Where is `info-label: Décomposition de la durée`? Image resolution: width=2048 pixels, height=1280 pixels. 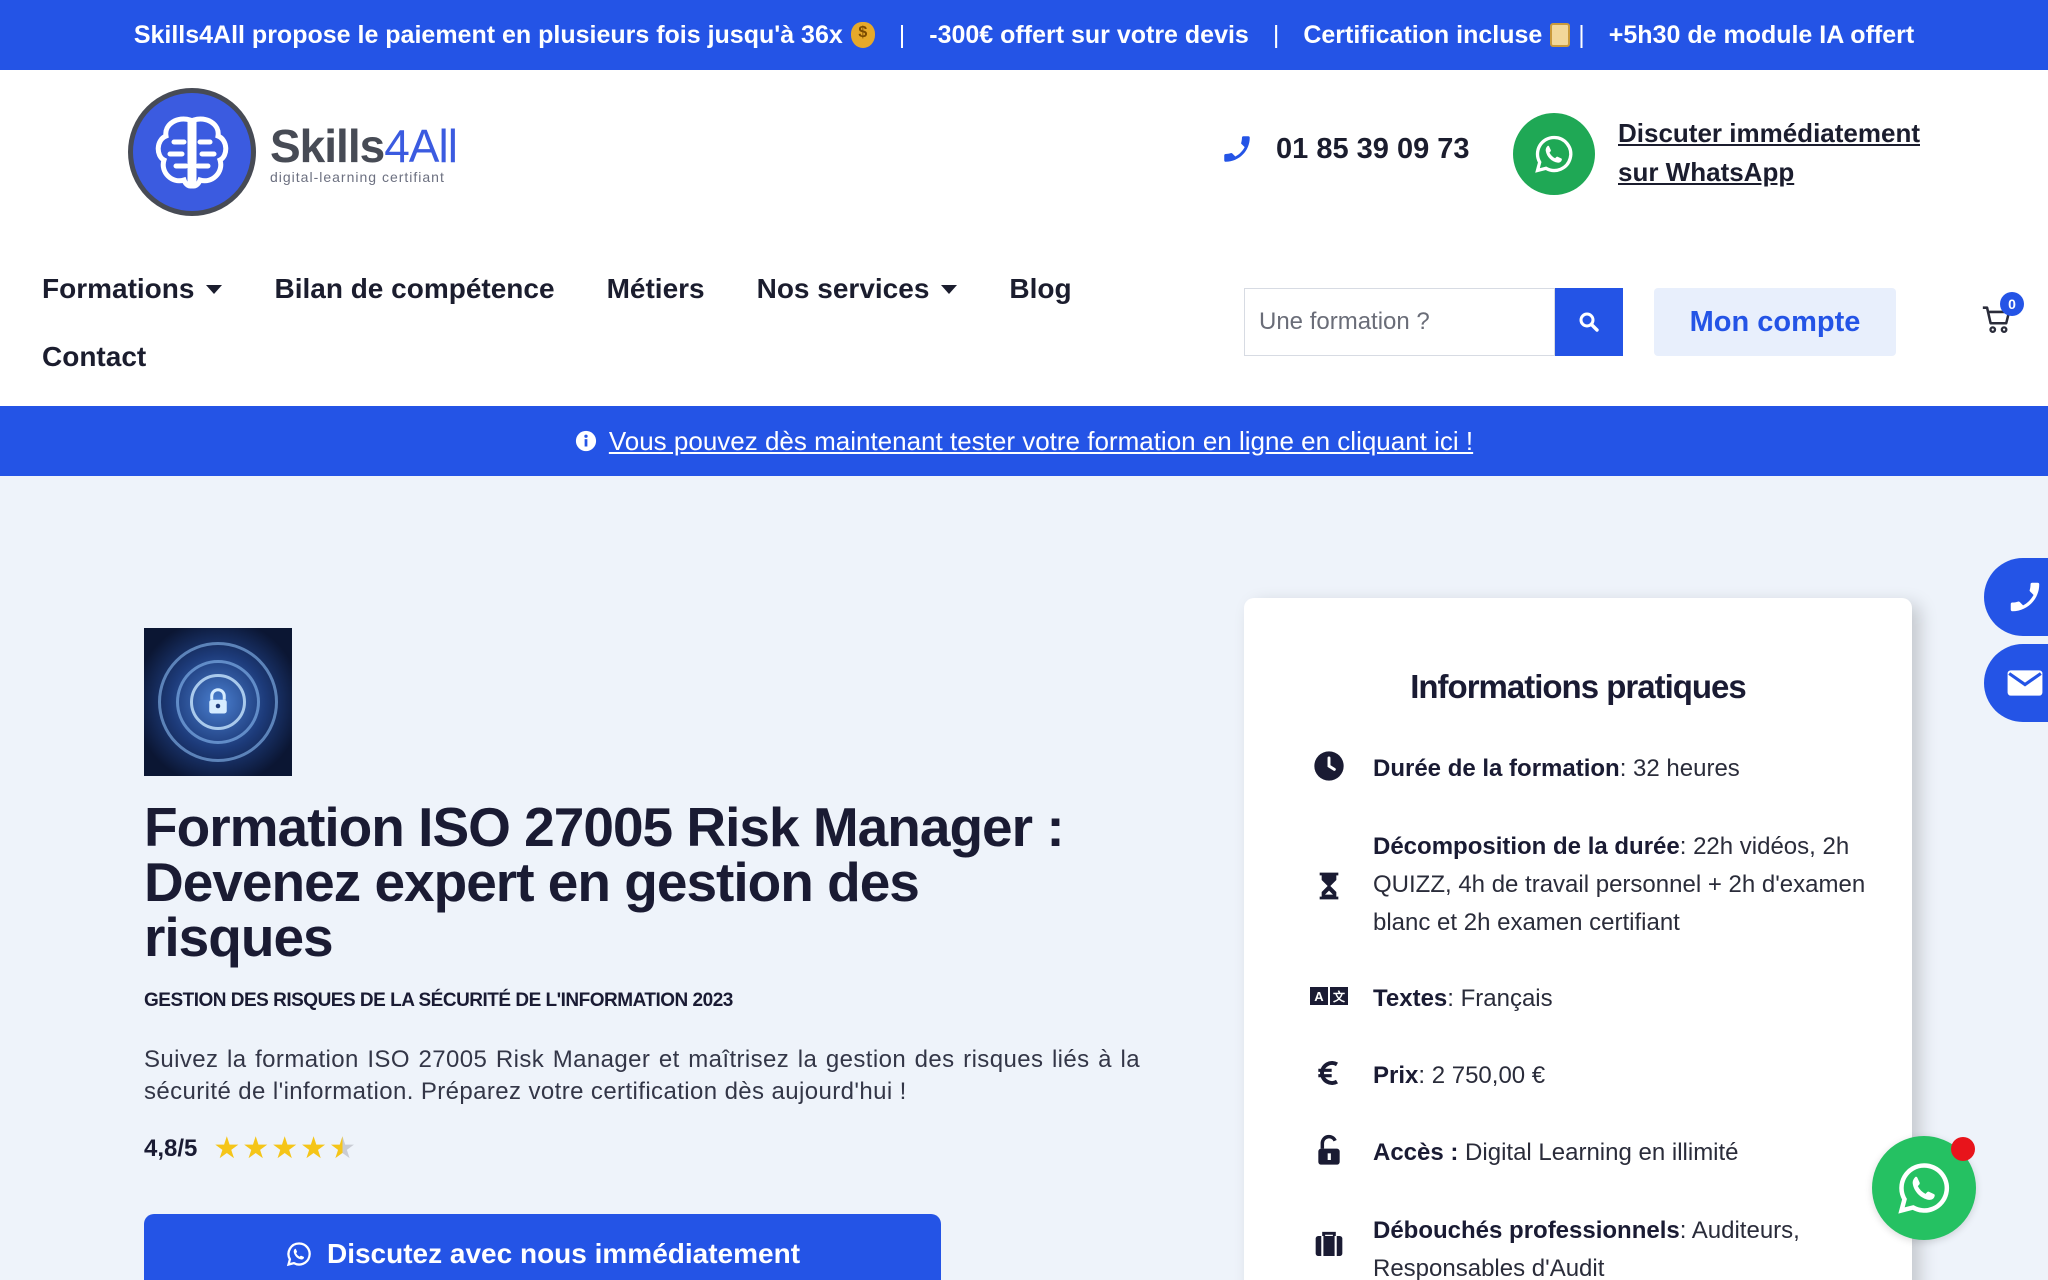
info-label: Décomposition de la durée is located at coordinates (1526, 846).